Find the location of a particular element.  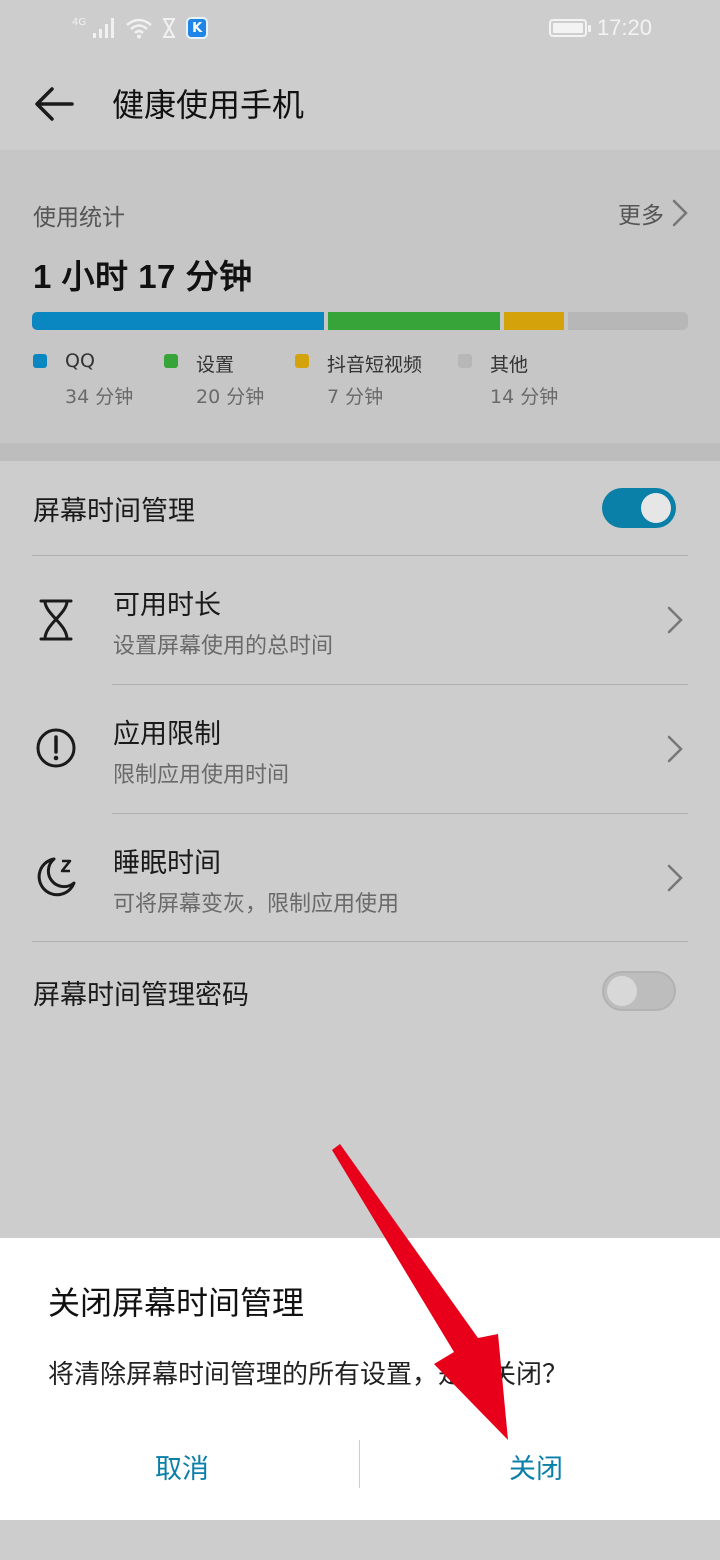

cancel-button: 取消 is located at coordinates (182, 1466).